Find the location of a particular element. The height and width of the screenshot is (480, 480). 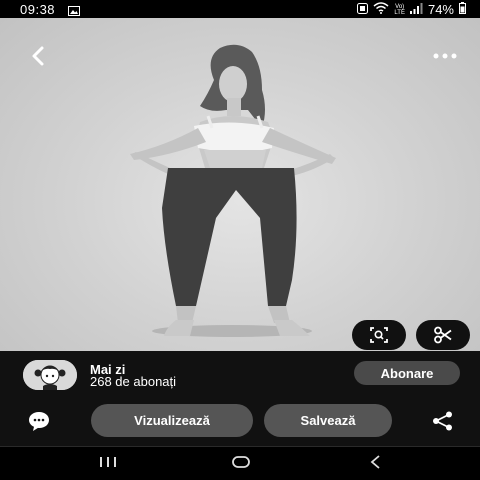

visual-search-button is located at coordinates (379, 335).